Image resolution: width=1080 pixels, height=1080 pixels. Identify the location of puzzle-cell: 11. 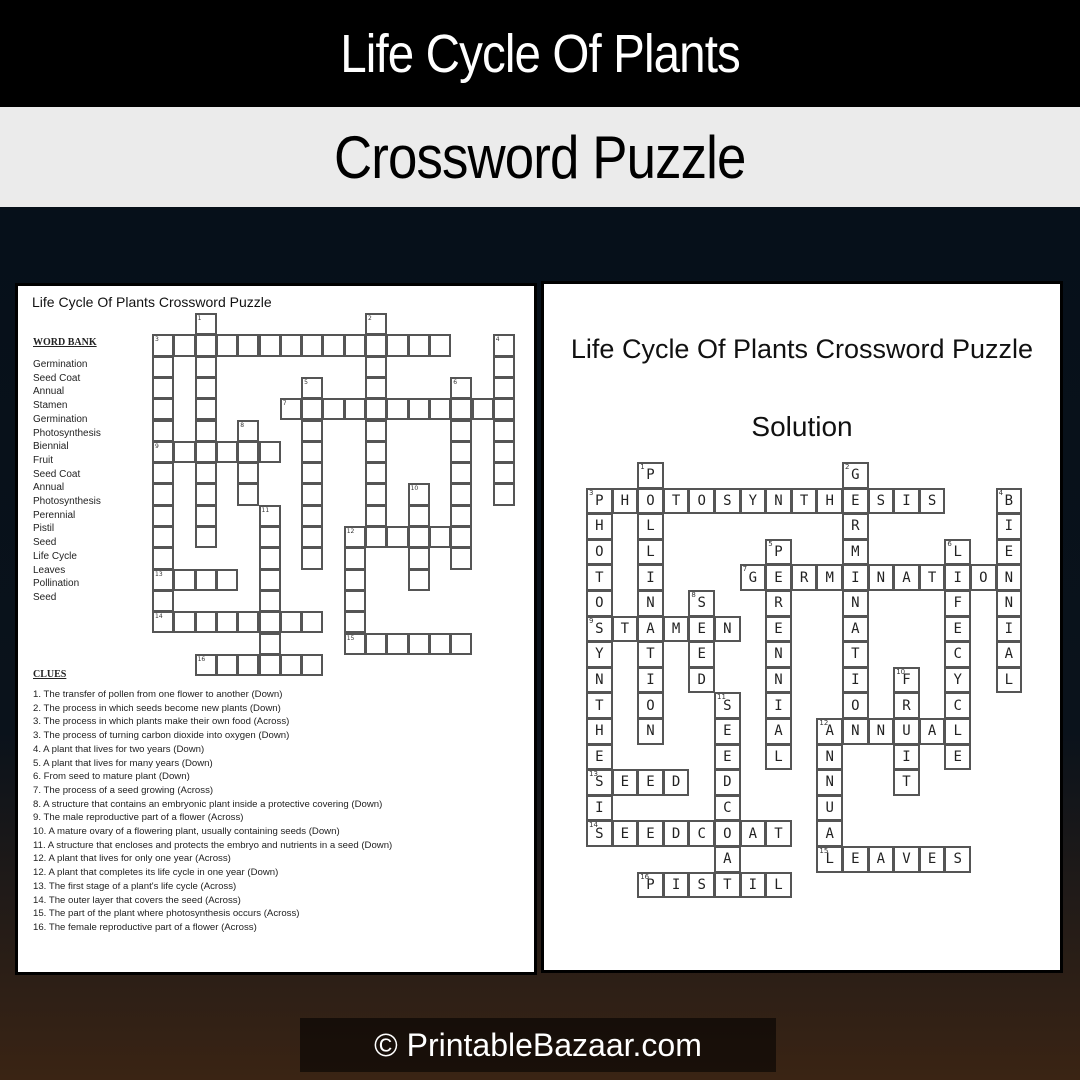
(269, 515).